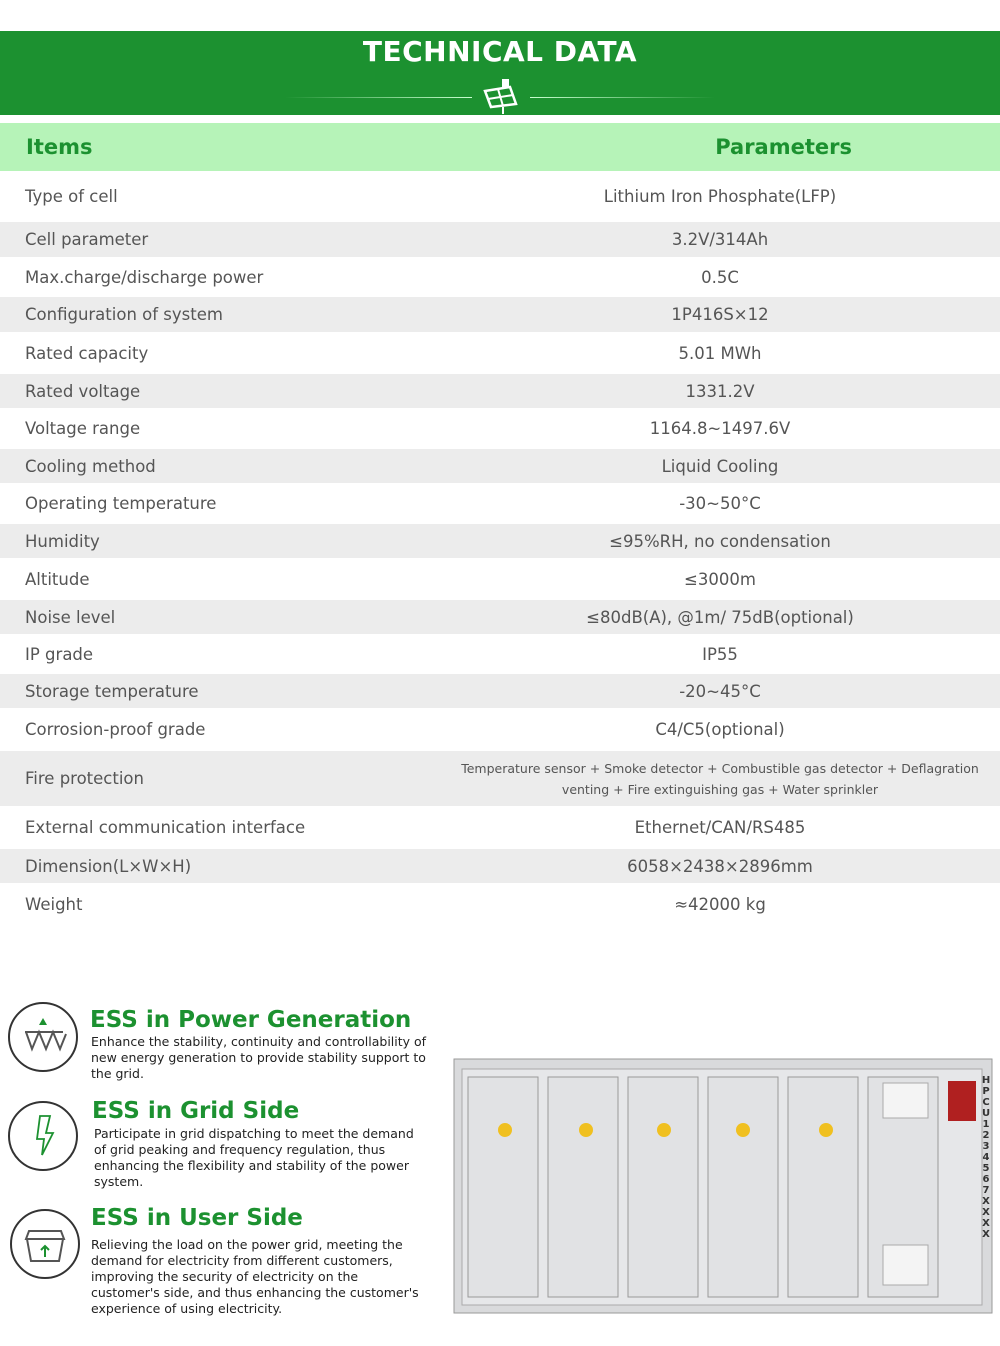  I want to click on item-label: Configuration of system, so click(124, 314).